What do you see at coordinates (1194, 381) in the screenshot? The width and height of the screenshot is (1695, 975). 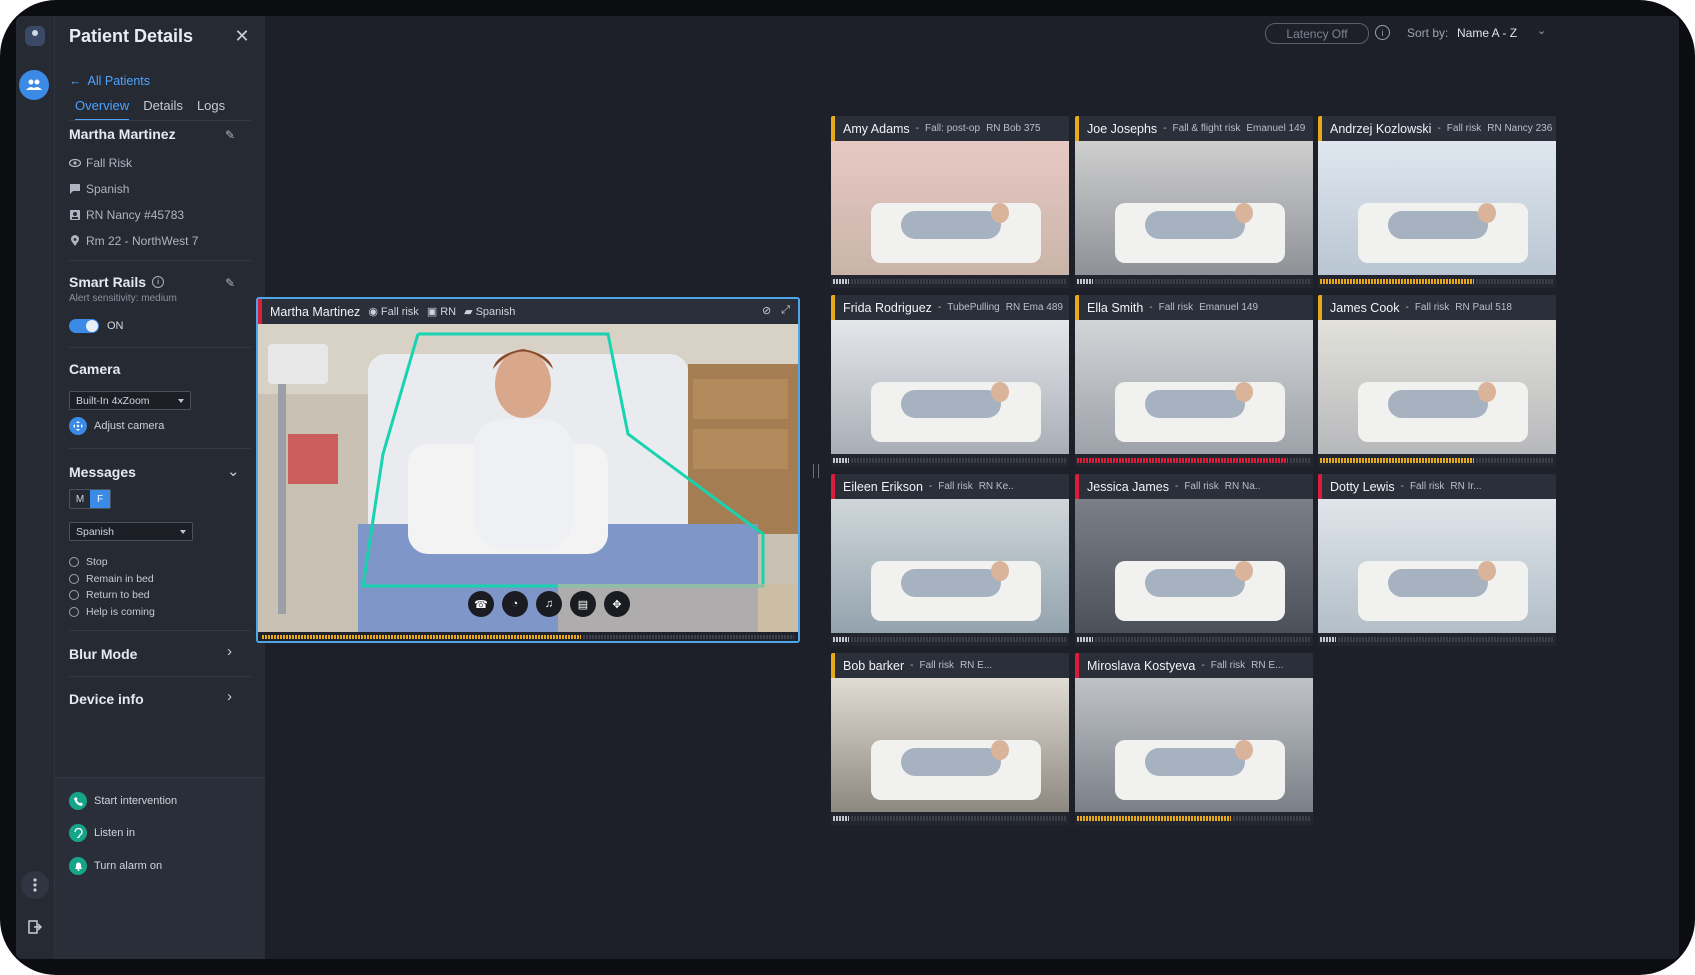 I see `patient-tile: Ella Smith - Fall risk Emanuel 149` at bounding box center [1194, 381].